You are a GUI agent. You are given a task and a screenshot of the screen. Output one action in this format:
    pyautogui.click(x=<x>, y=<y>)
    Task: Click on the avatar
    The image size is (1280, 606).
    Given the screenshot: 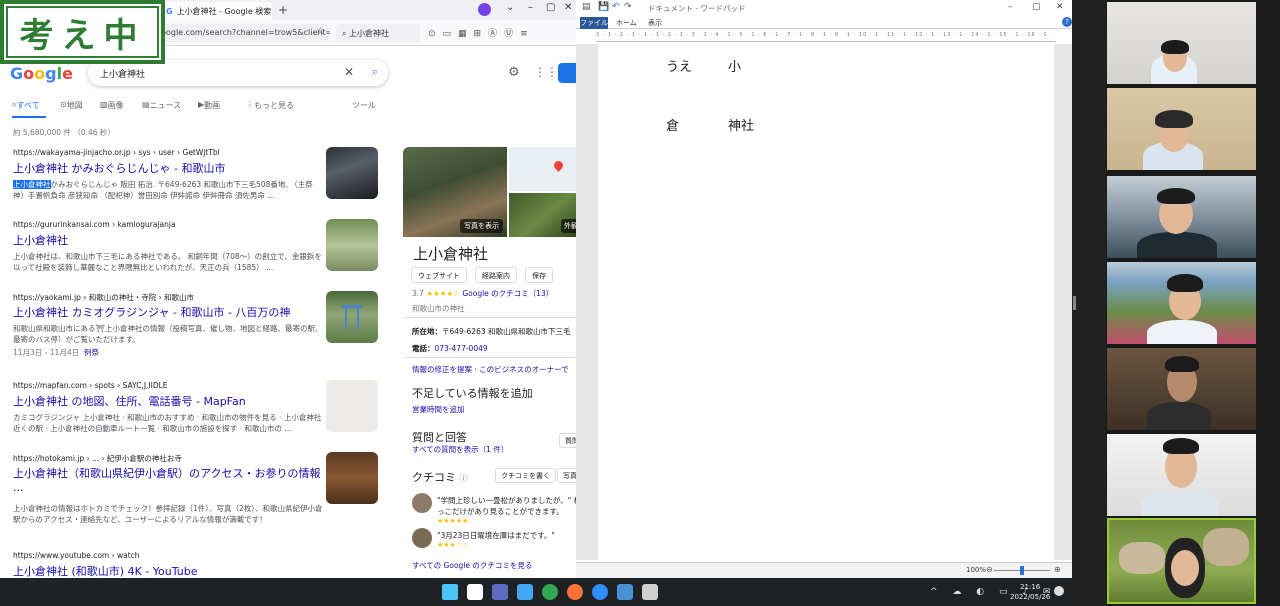 What is the action you would take?
    pyautogui.click(x=422, y=503)
    